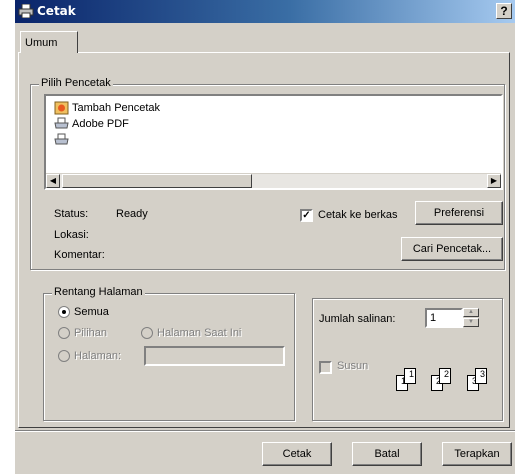 This screenshot has height=474, width=518. What do you see at coordinates (459, 213) in the screenshot?
I see `preferences-button: Preferensi` at bounding box center [459, 213].